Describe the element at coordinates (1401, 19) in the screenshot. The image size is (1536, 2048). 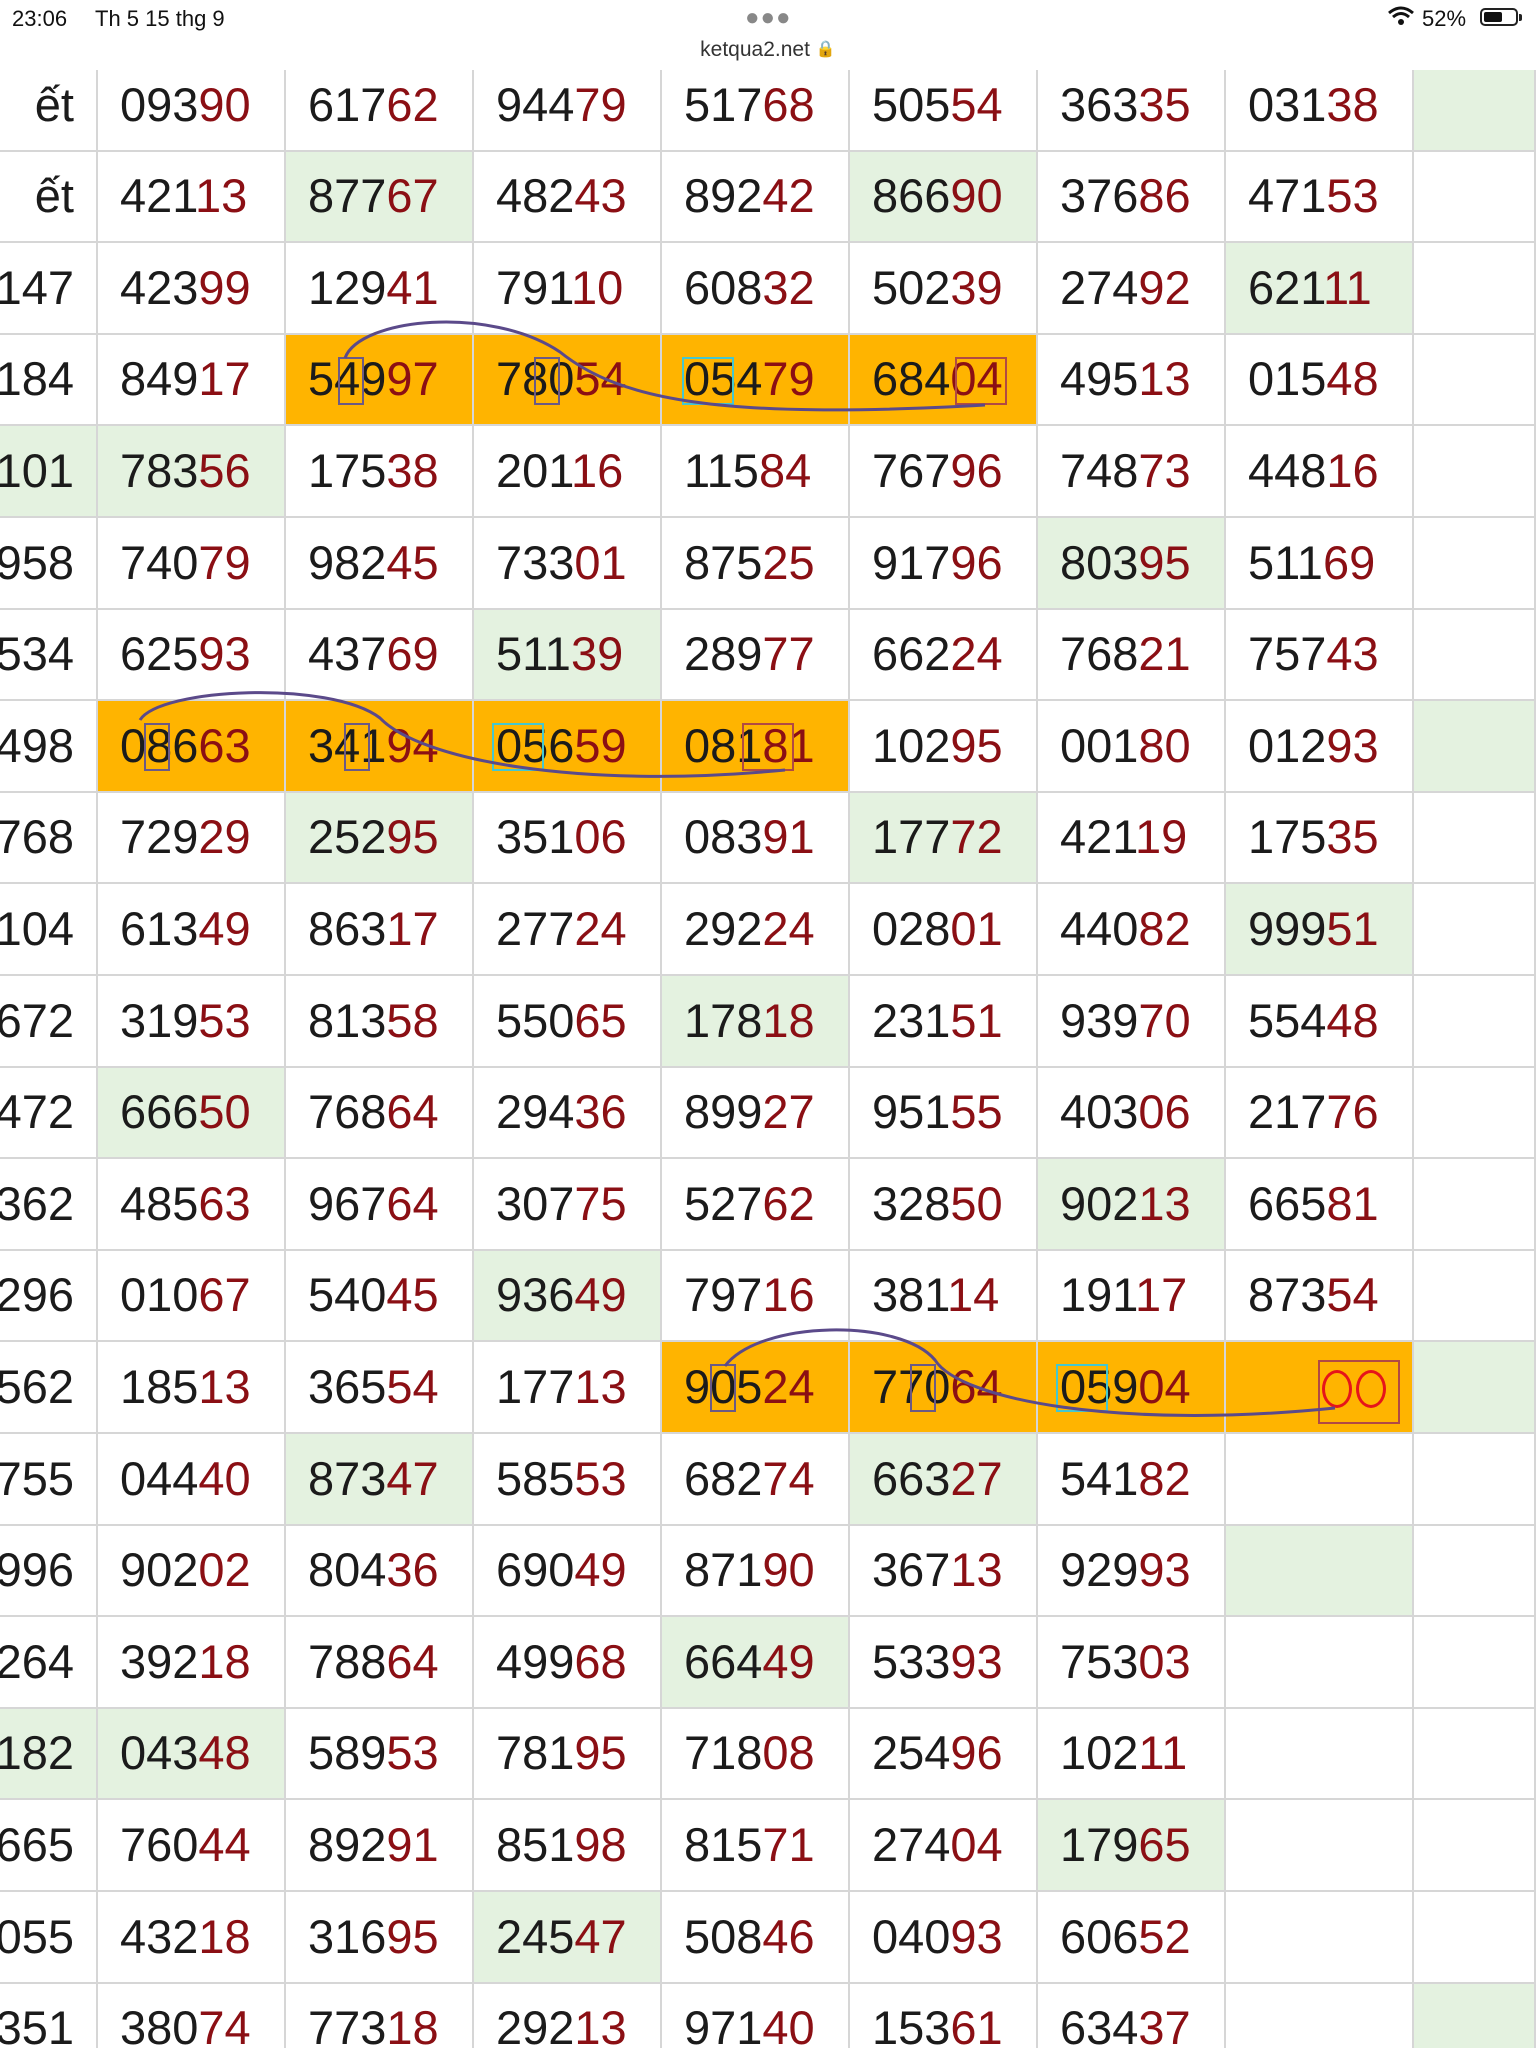
I see `wifi-icon` at that location.